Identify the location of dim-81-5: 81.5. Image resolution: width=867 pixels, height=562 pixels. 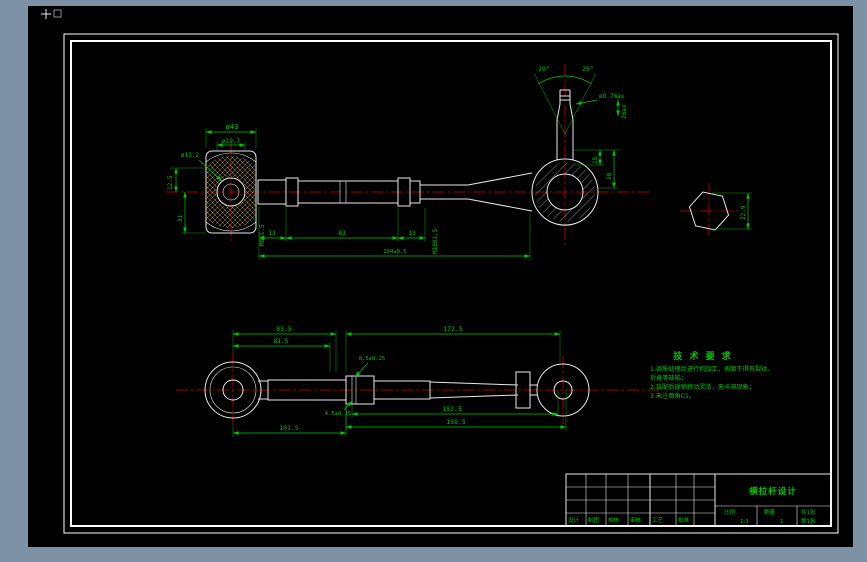
(281, 341).